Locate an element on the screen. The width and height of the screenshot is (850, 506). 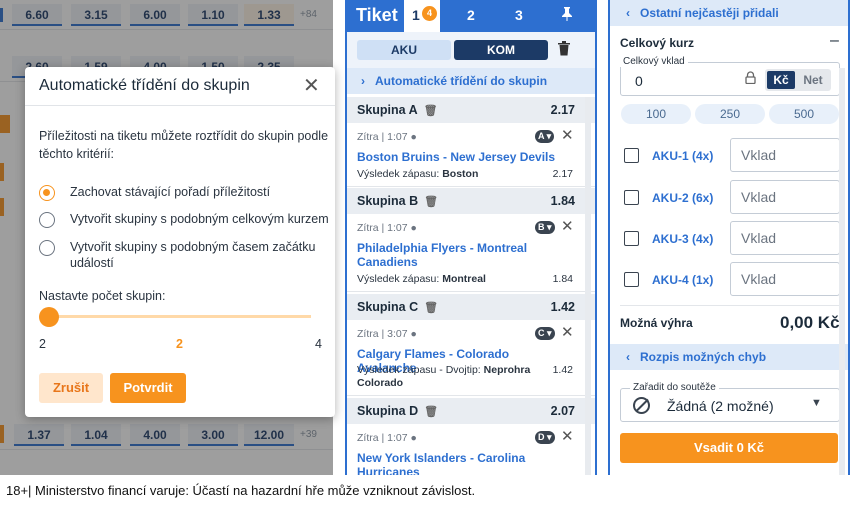
place-bet-button: Vsadit 0 Kč is located at coordinates (729, 448).